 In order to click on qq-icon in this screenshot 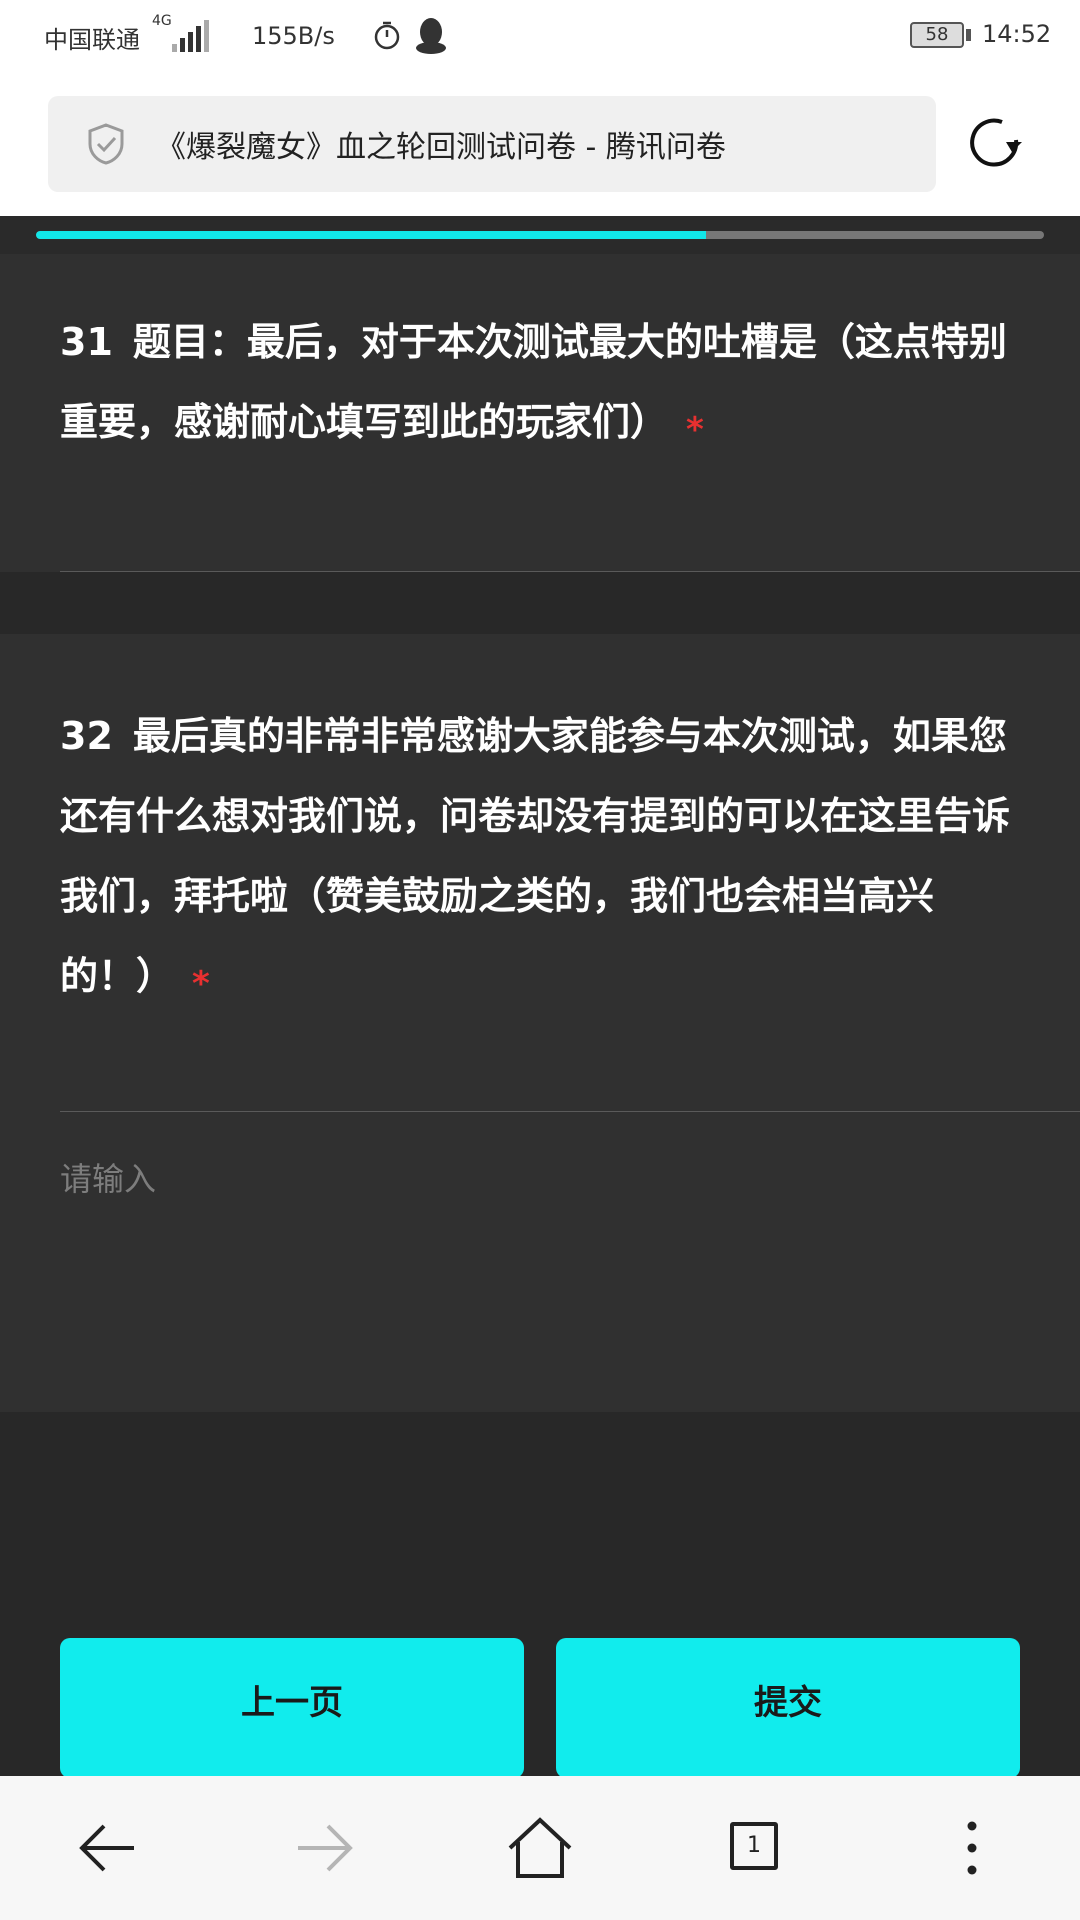, I will do `click(431, 36)`.